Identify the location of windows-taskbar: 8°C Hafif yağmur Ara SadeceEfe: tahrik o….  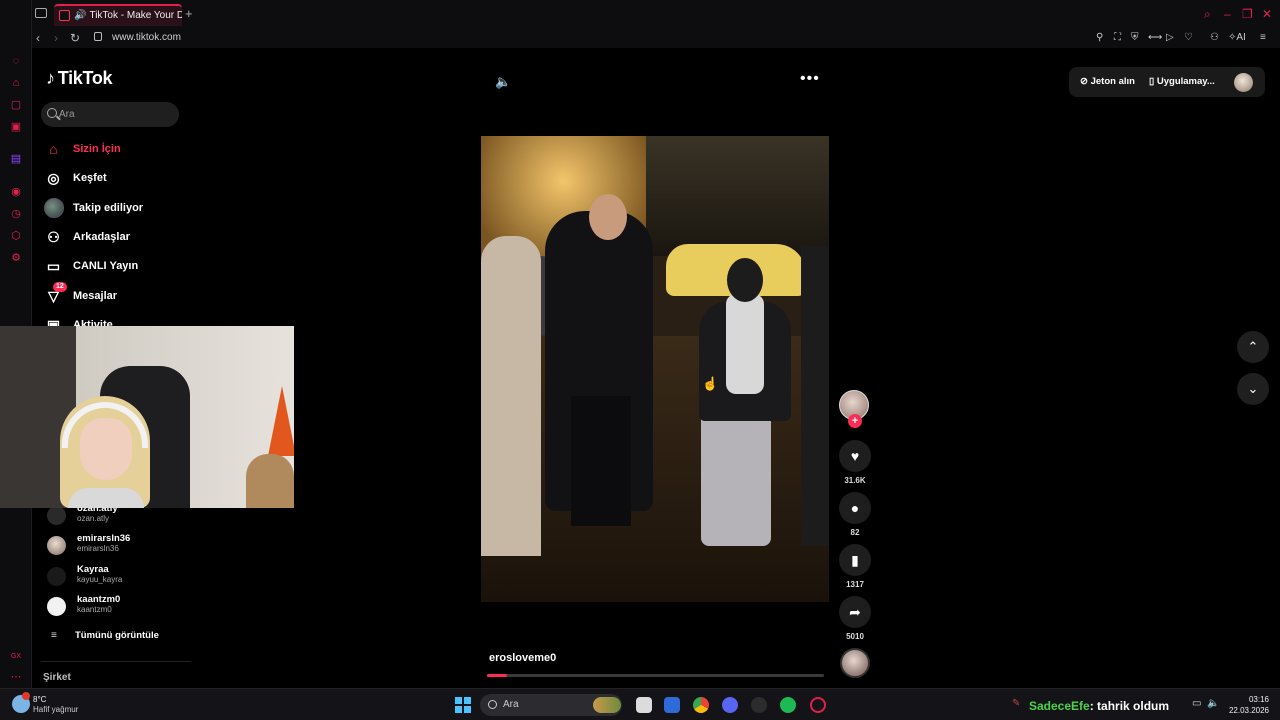
(640, 704).